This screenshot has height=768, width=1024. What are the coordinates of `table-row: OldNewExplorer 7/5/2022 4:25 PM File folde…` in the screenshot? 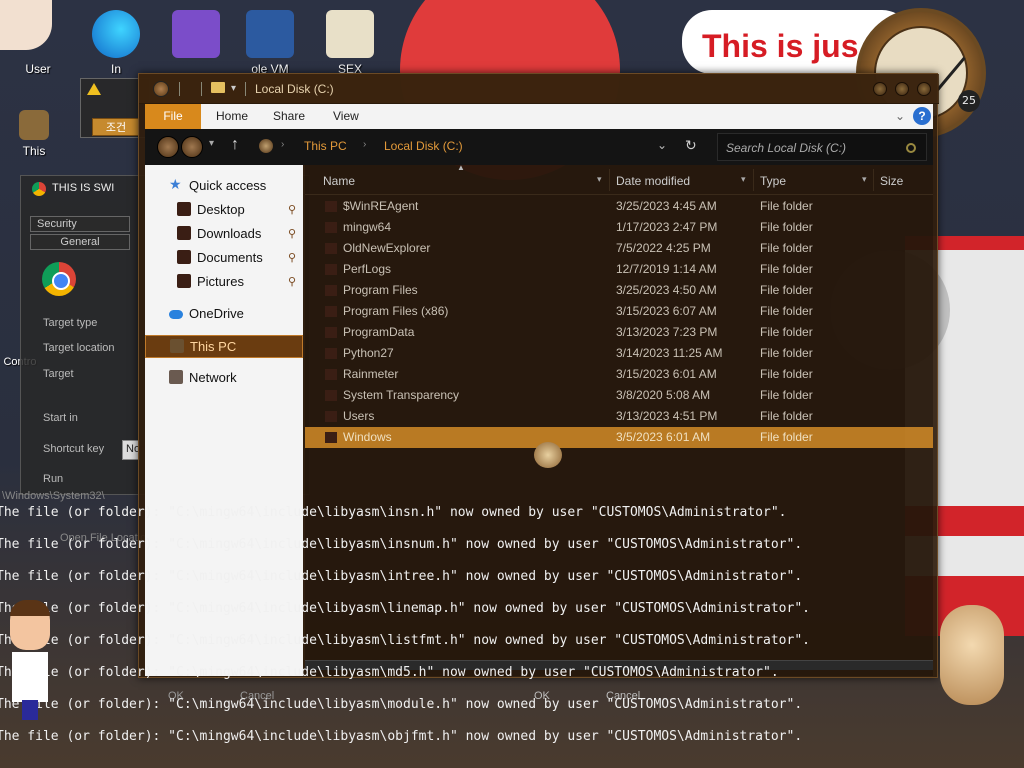 It's located at (619, 248).